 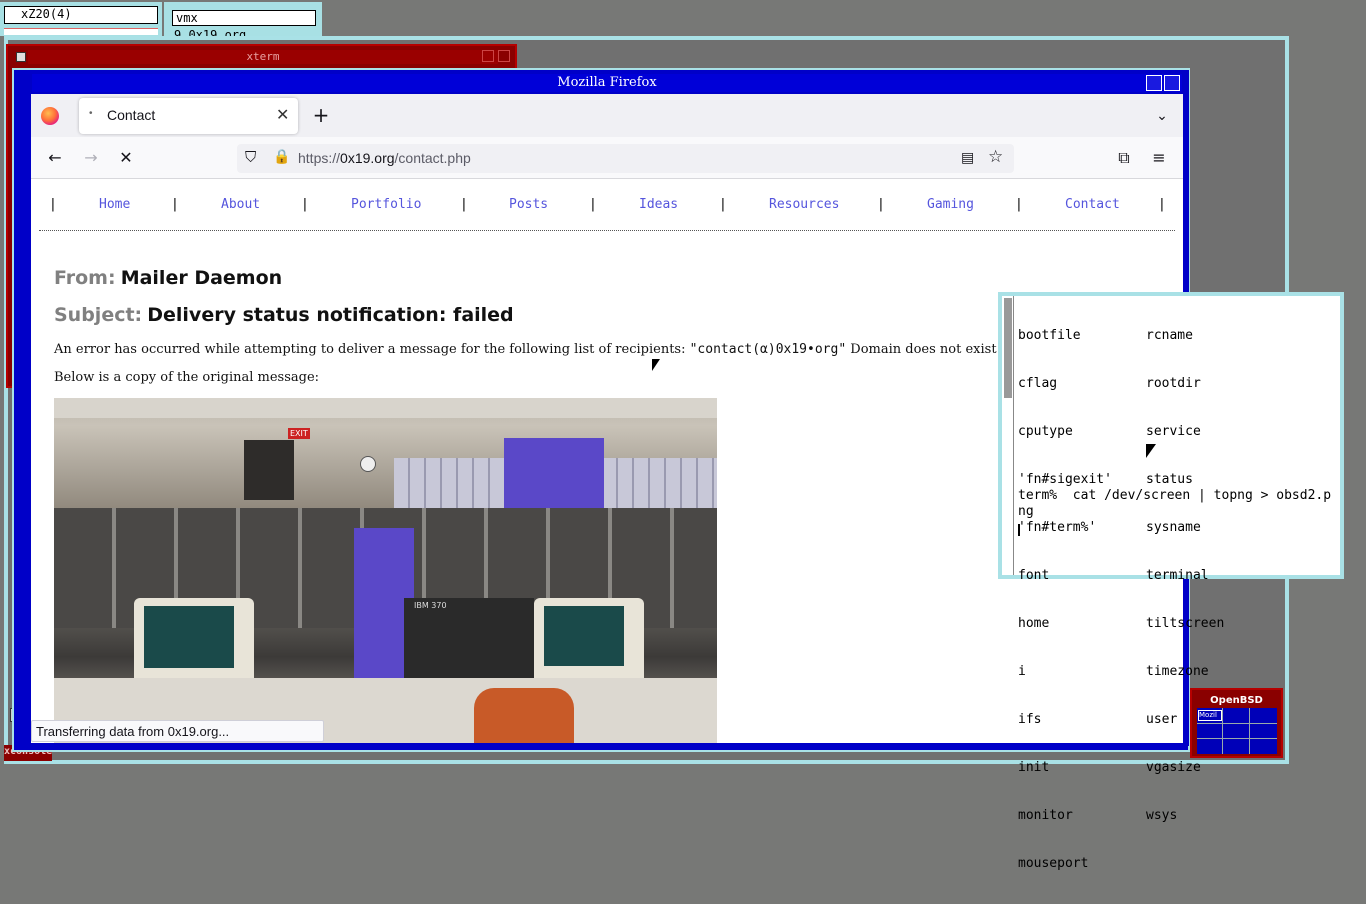 What do you see at coordinates (243, 19) in the screenshot?
I see `vmx-window: vmx 9 0x19.org` at bounding box center [243, 19].